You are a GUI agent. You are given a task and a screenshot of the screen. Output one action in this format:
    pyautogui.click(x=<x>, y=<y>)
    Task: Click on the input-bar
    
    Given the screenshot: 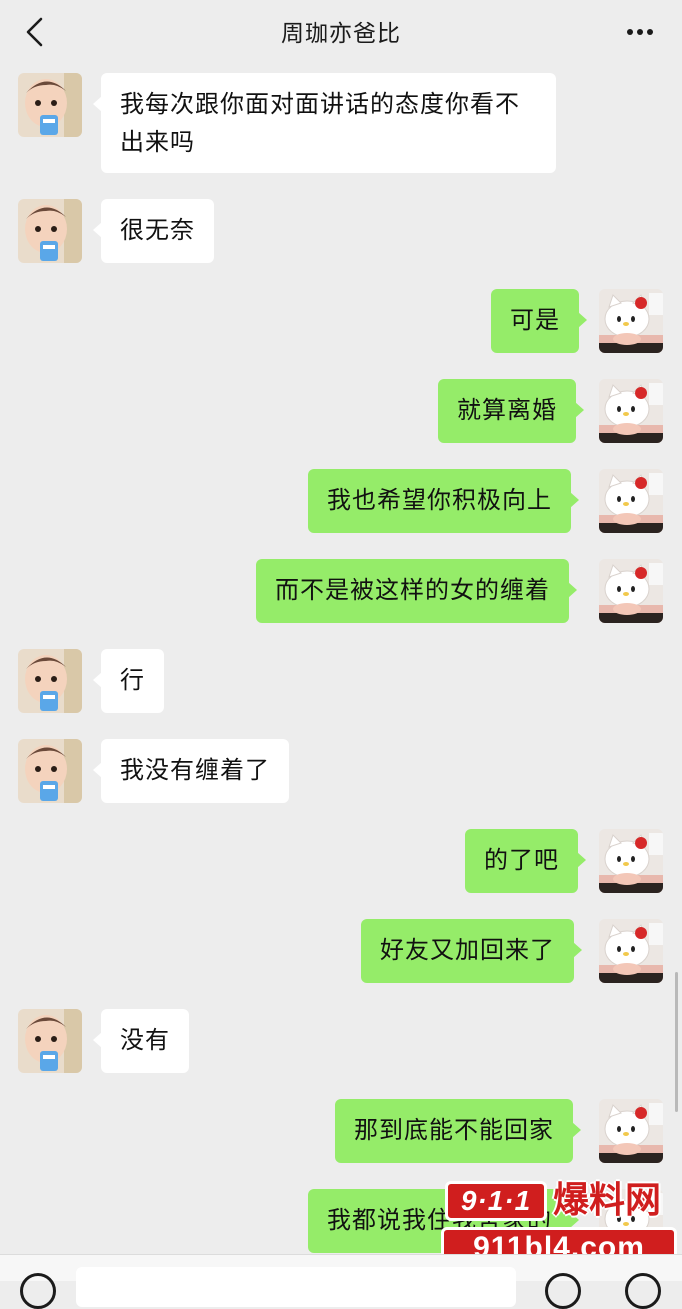 What is the action you would take?
    pyautogui.click(x=341, y=1281)
    